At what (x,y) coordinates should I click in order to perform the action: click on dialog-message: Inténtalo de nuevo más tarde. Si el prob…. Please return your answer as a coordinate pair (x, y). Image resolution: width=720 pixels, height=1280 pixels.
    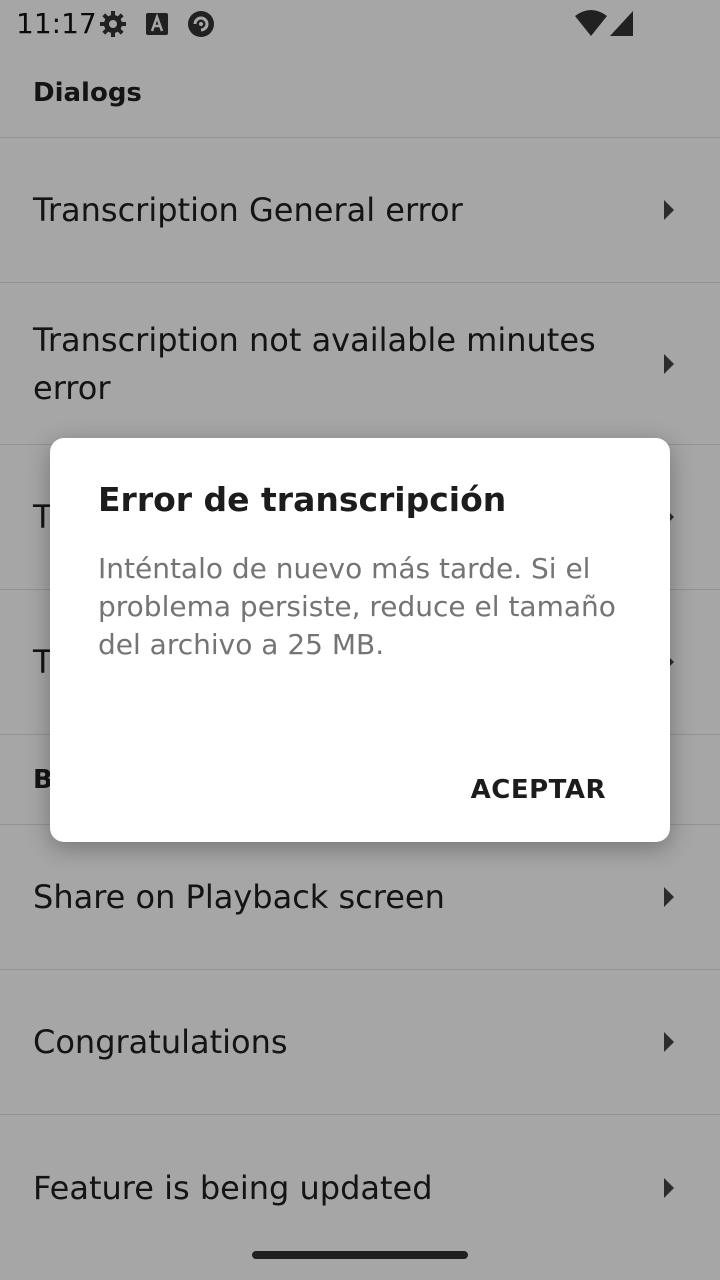
    Looking at the image, I should click on (357, 606).